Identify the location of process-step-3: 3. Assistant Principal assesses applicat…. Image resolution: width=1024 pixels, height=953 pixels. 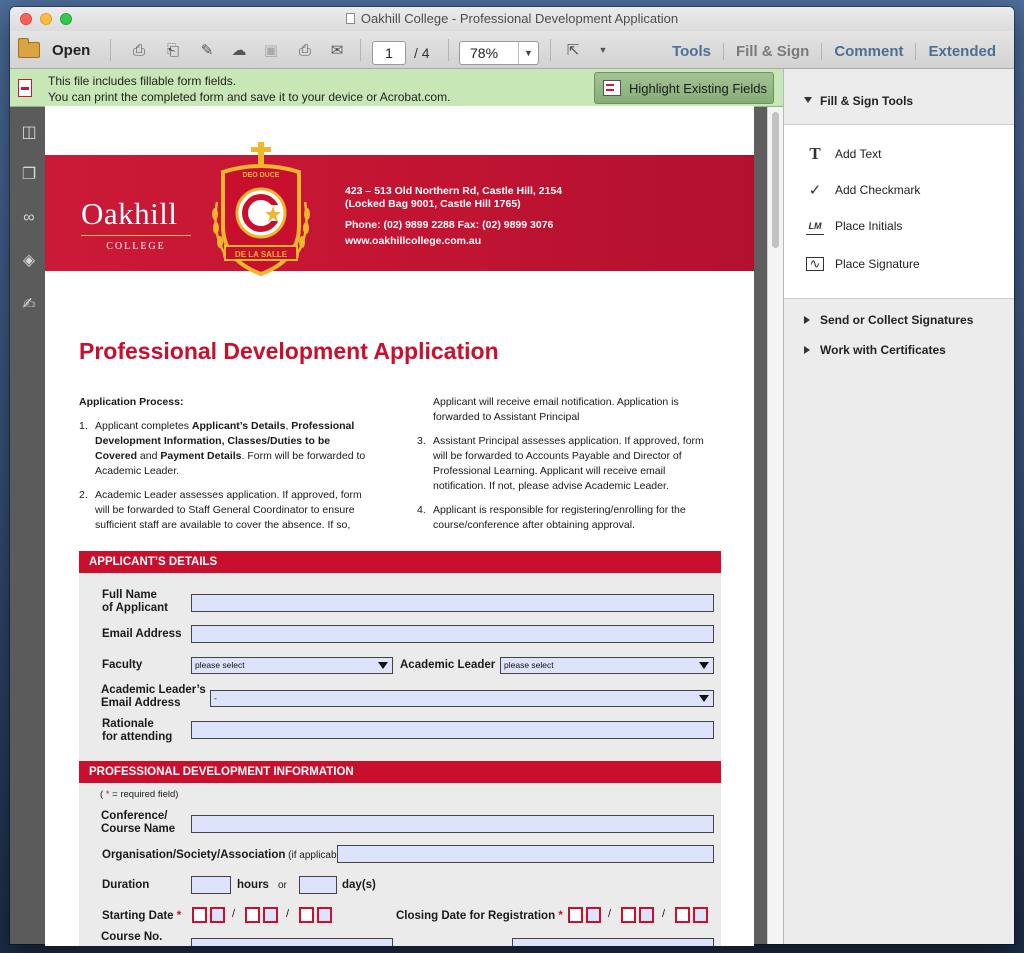
(560, 463).